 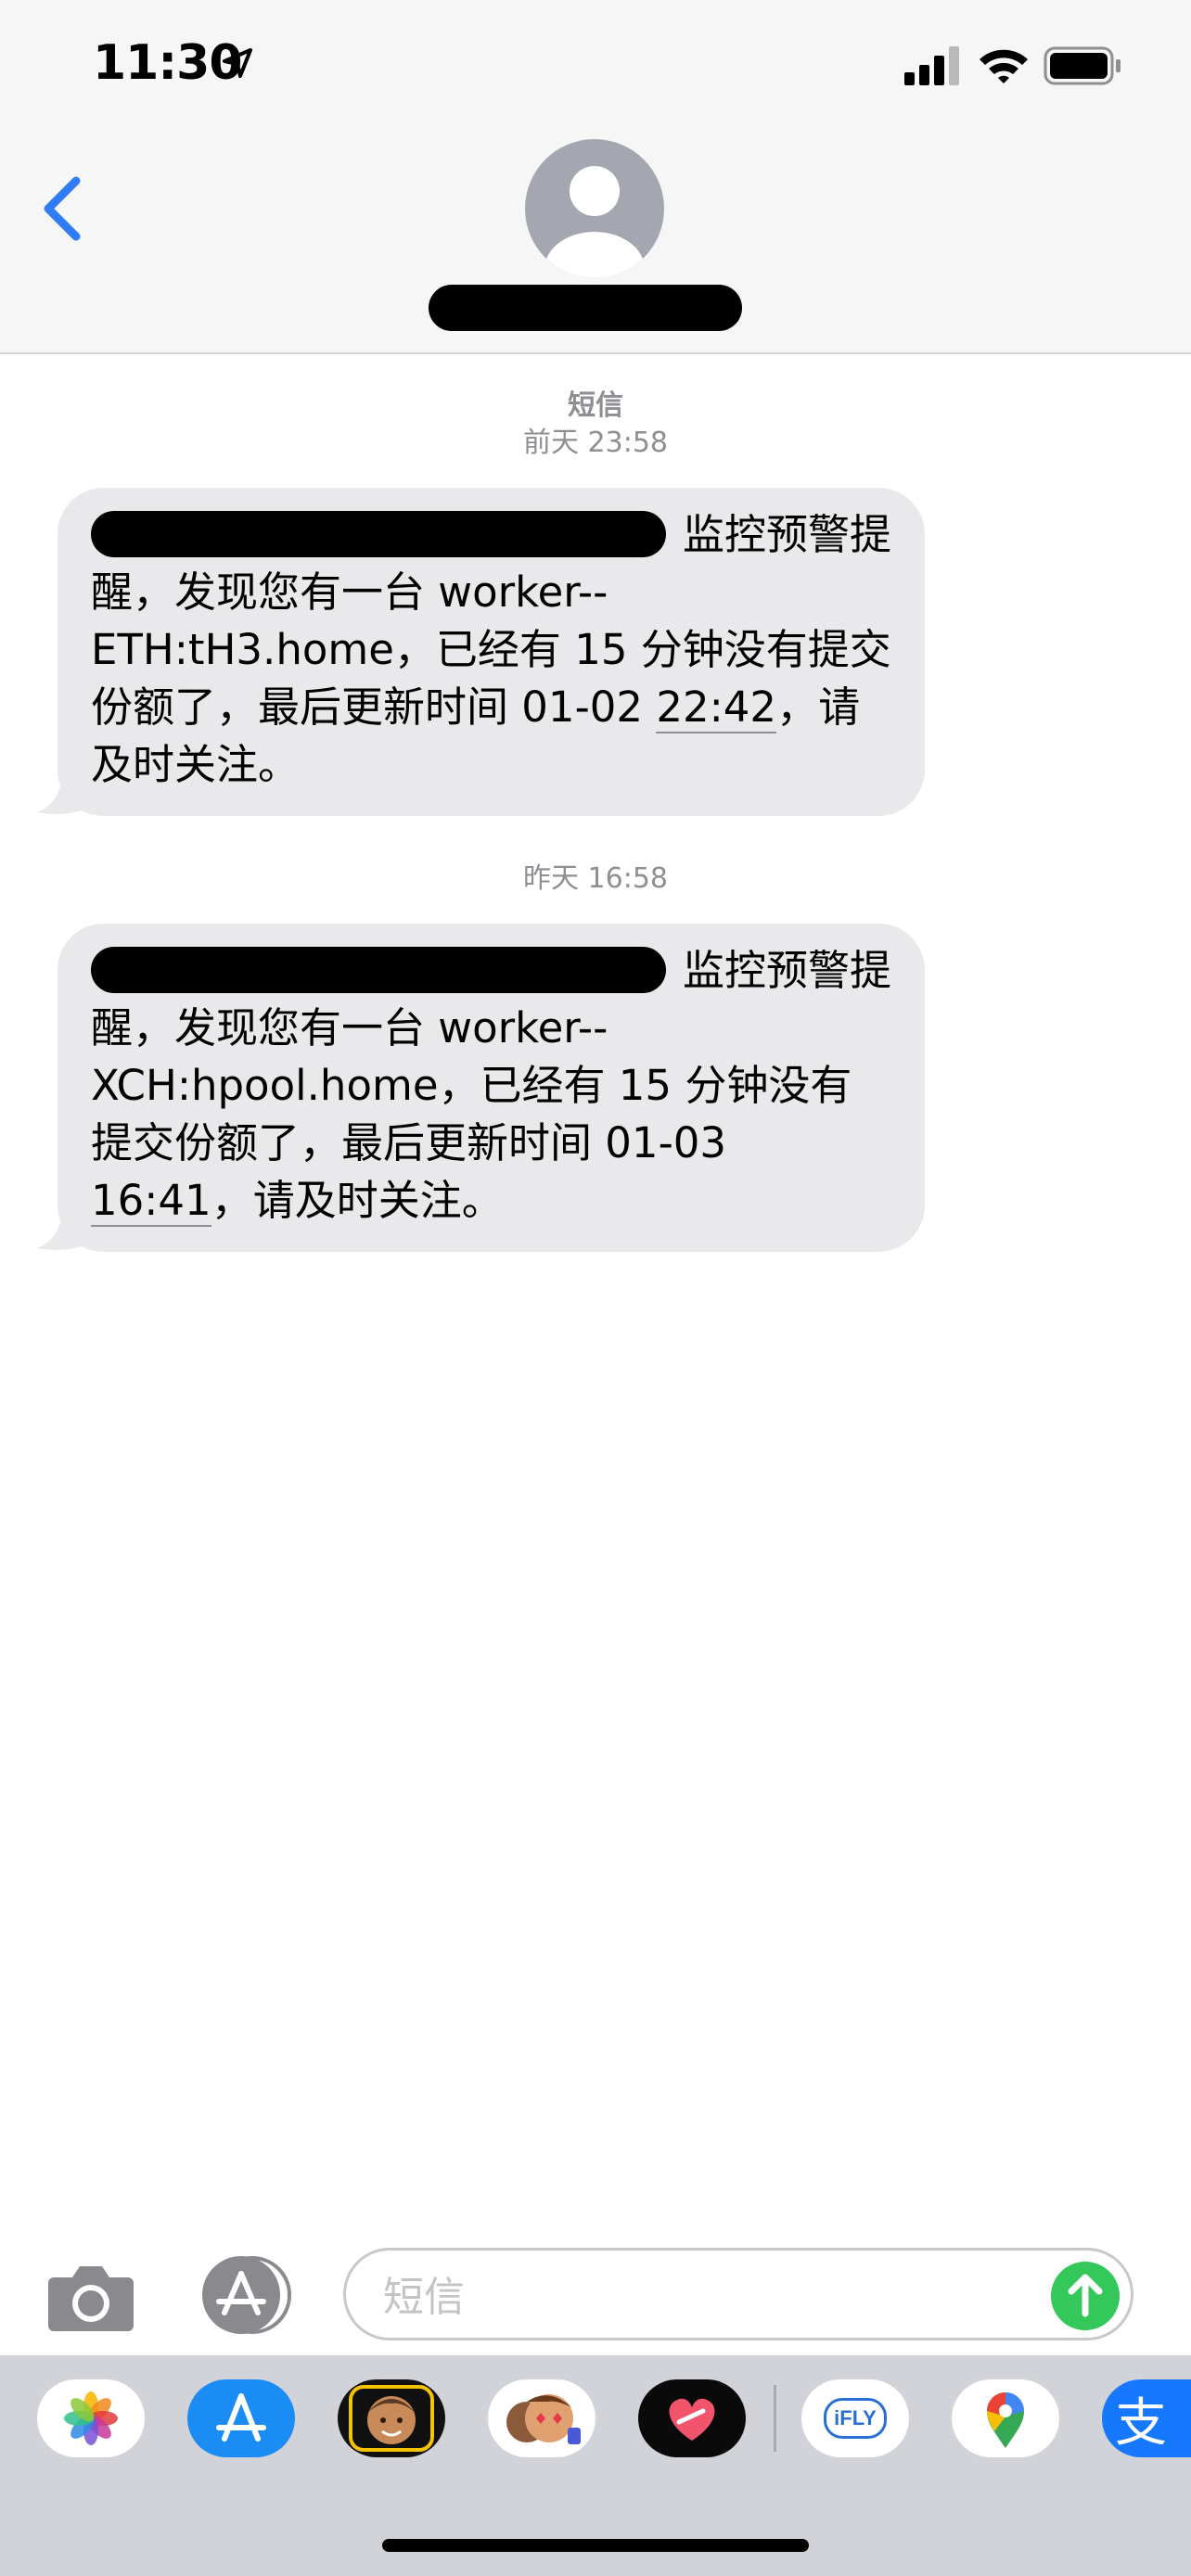 What do you see at coordinates (931, 66) in the screenshot?
I see `cellular-signal-icon` at bounding box center [931, 66].